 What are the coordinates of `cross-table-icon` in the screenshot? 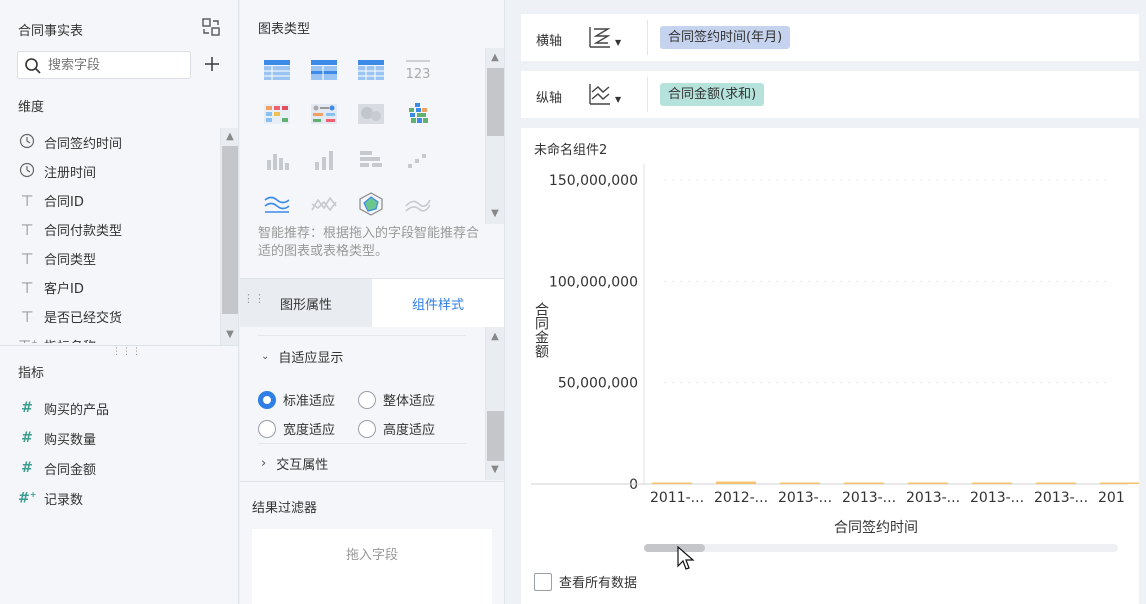 It's located at (371, 70).